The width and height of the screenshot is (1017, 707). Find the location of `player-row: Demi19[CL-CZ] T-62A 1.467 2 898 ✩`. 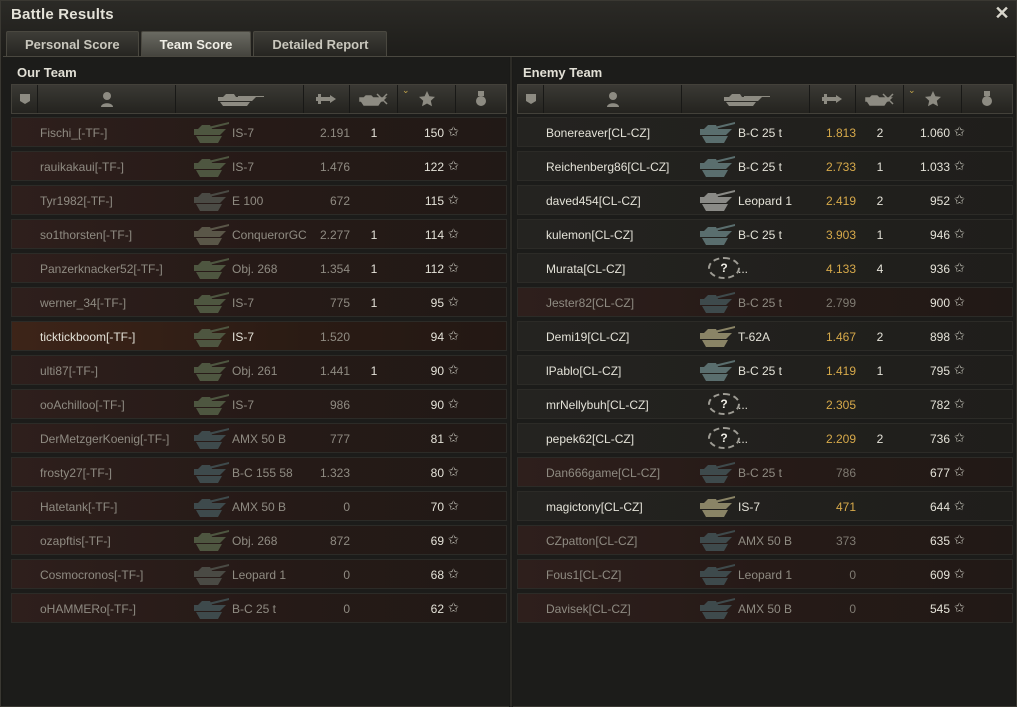

player-row: Demi19[CL-CZ] T-62A 1.467 2 898 ✩ is located at coordinates (765, 336).